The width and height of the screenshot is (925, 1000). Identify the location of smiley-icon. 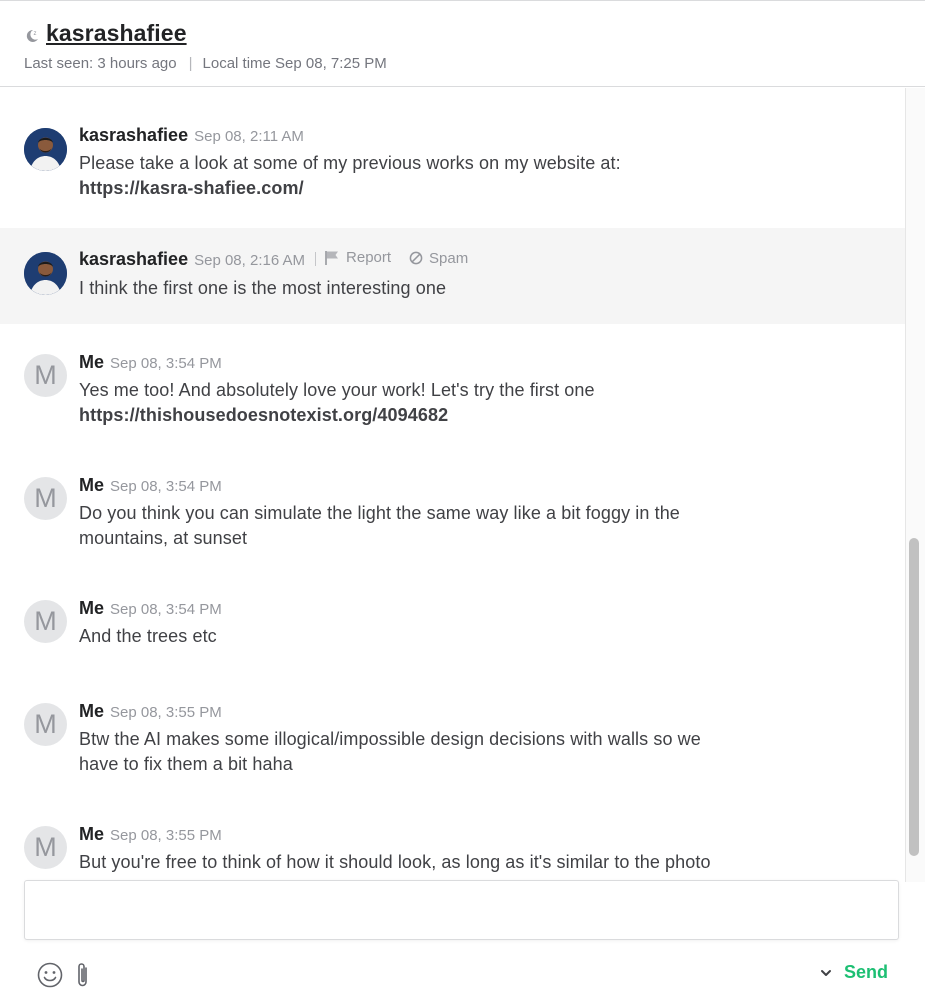
(50, 975).